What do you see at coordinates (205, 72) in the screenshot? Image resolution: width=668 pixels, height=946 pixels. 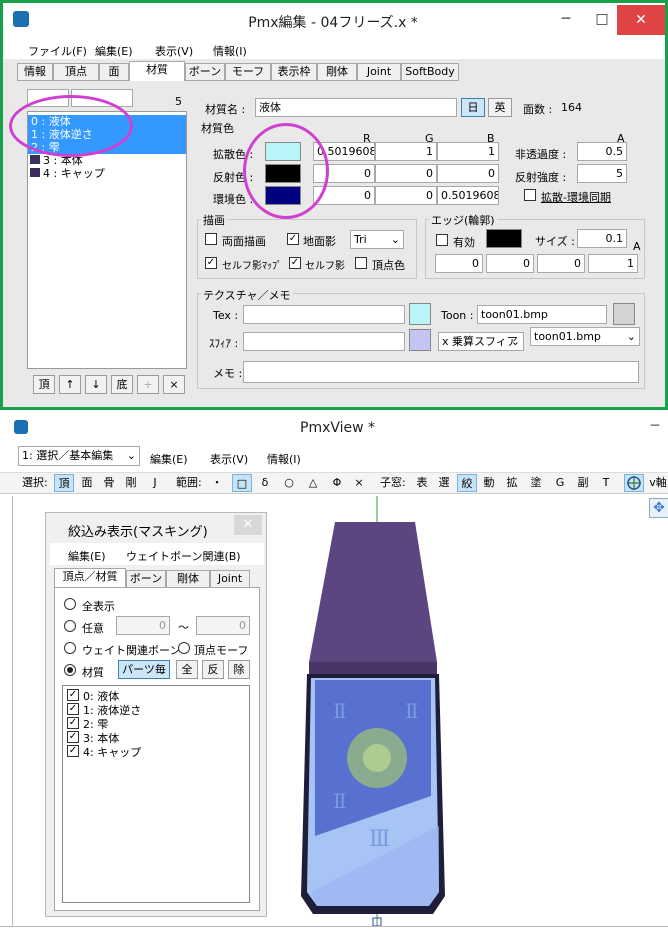 I see `tab-bone: ボーン` at bounding box center [205, 72].